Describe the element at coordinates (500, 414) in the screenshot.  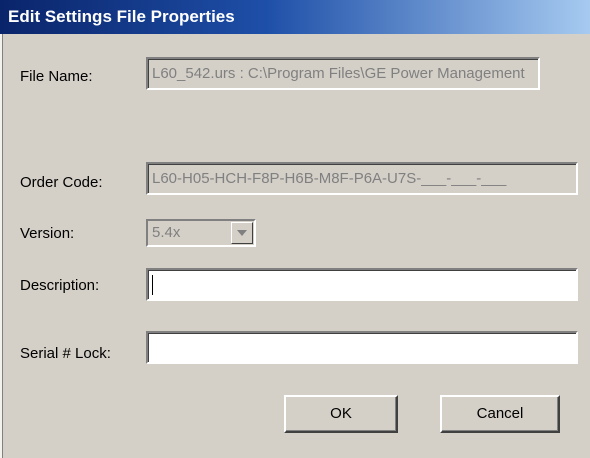
I see `cancel-button: Cancel` at that location.